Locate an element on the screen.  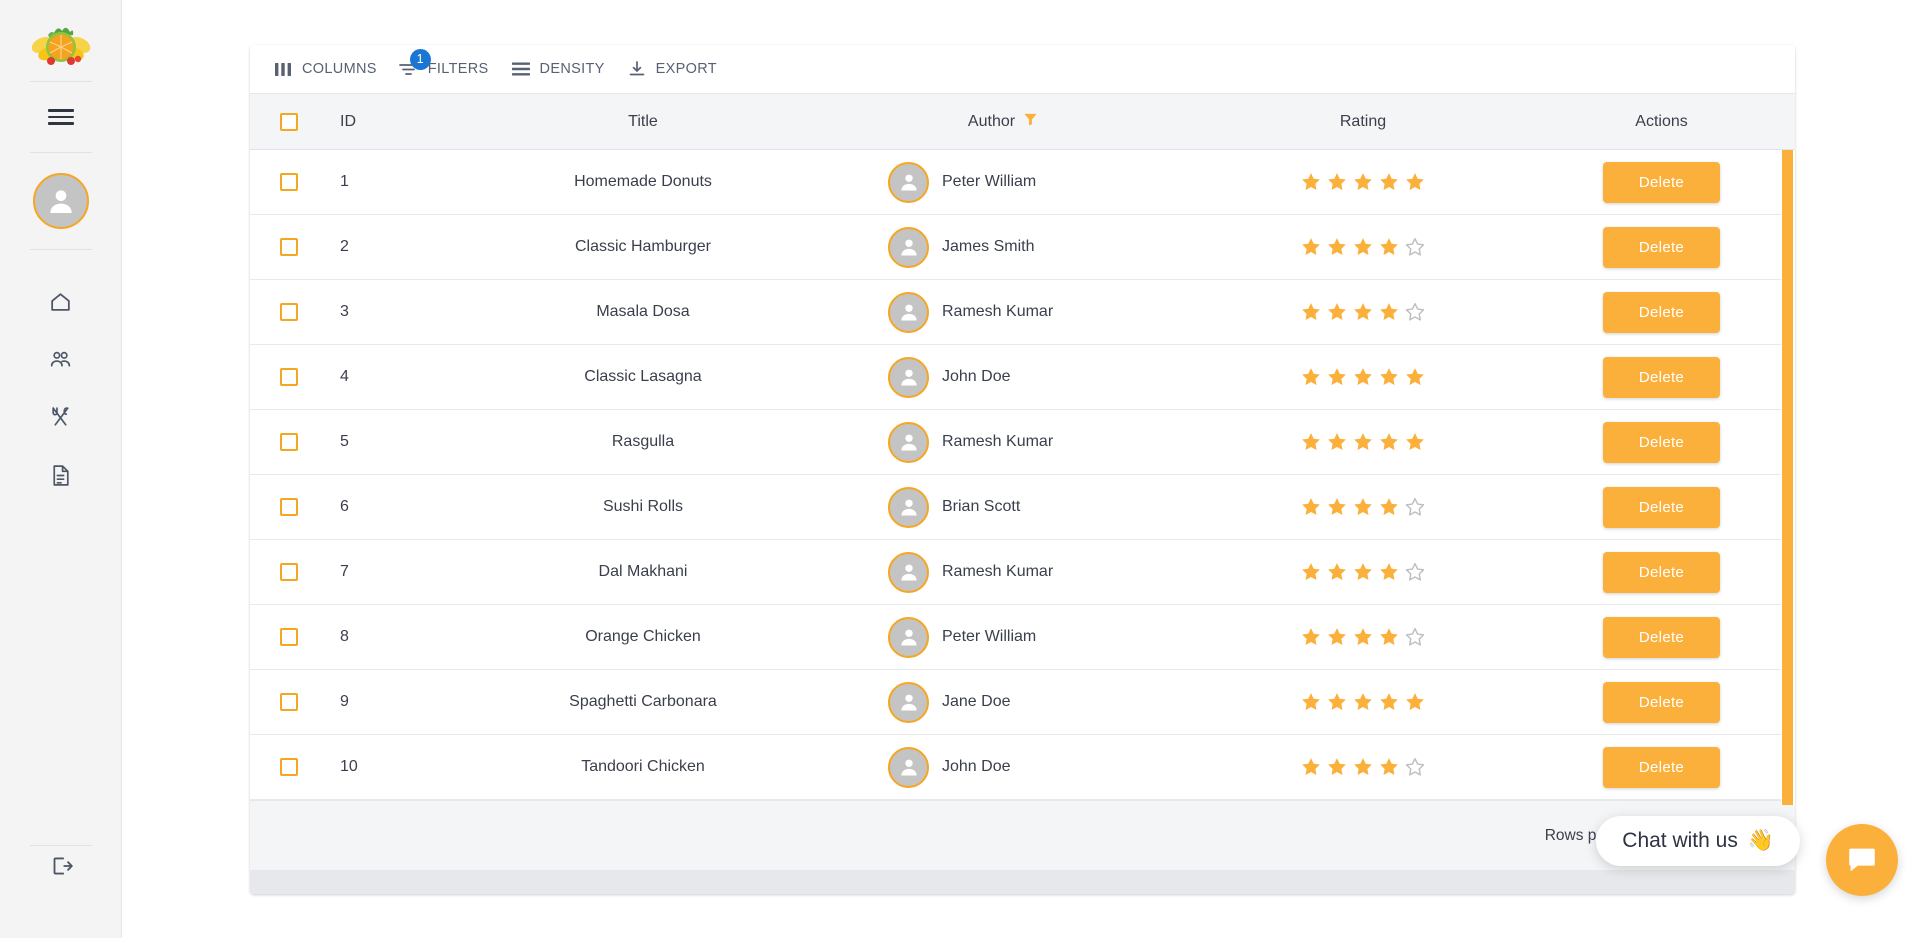
vertical-scrollbar-thumb is located at coordinates (1787, 477).